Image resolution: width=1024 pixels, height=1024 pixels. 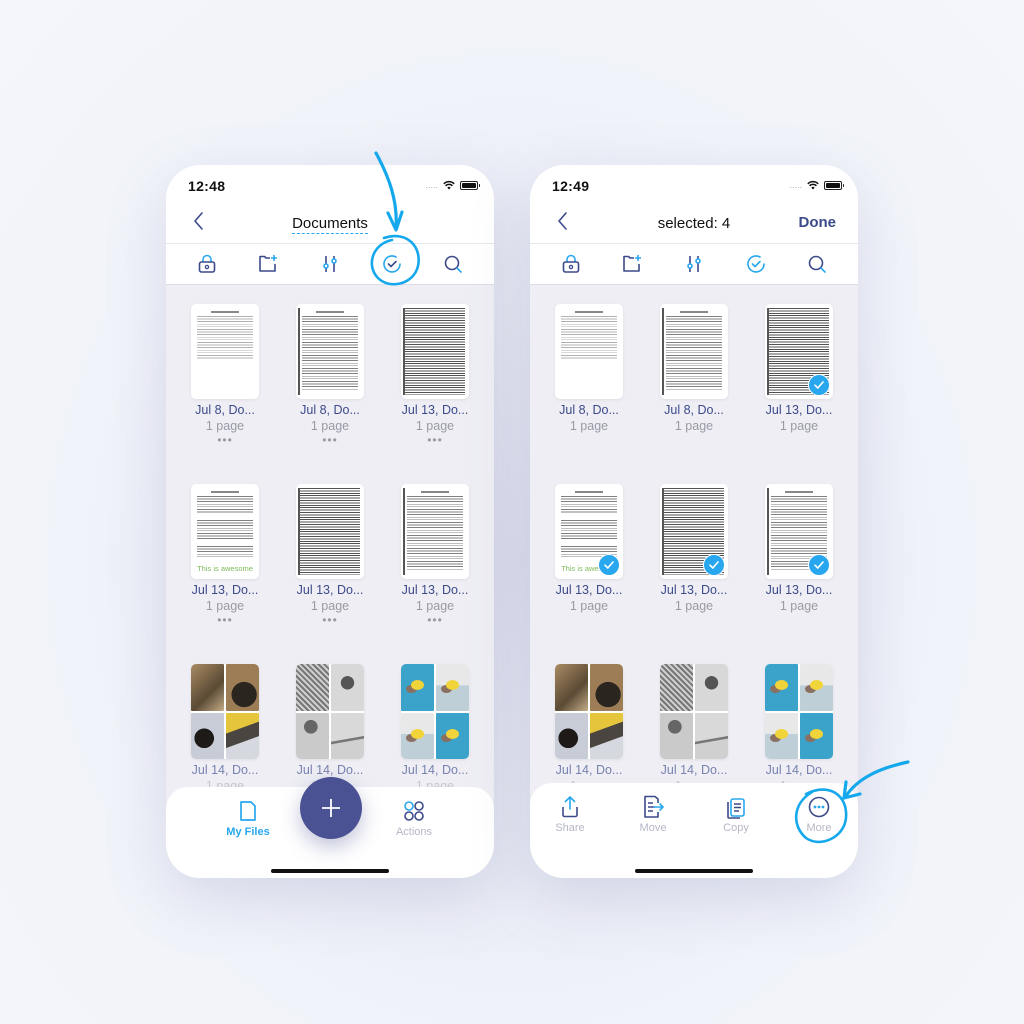 What do you see at coordinates (331, 808) in the screenshot?
I see `add-document-button` at bounding box center [331, 808].